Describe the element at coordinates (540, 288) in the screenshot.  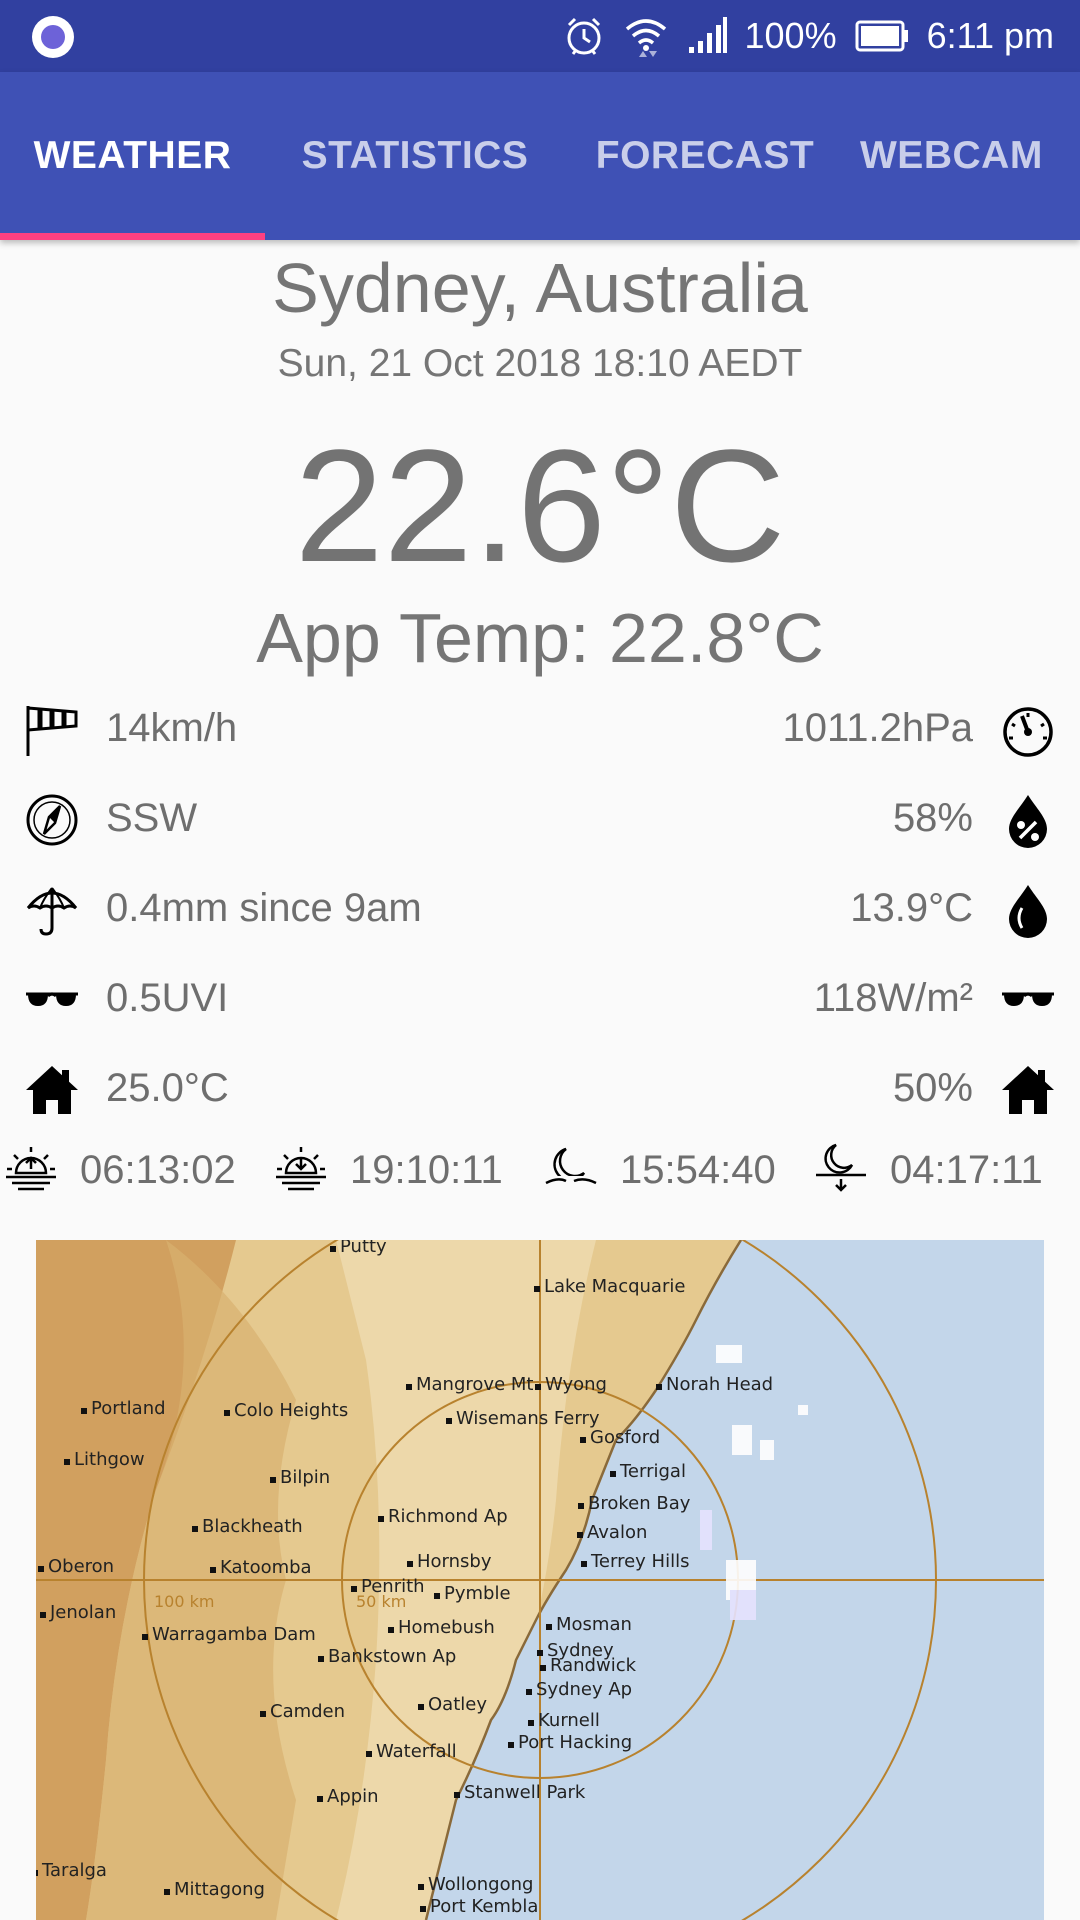
I see `location-title: Sydney, Australia` at that location.